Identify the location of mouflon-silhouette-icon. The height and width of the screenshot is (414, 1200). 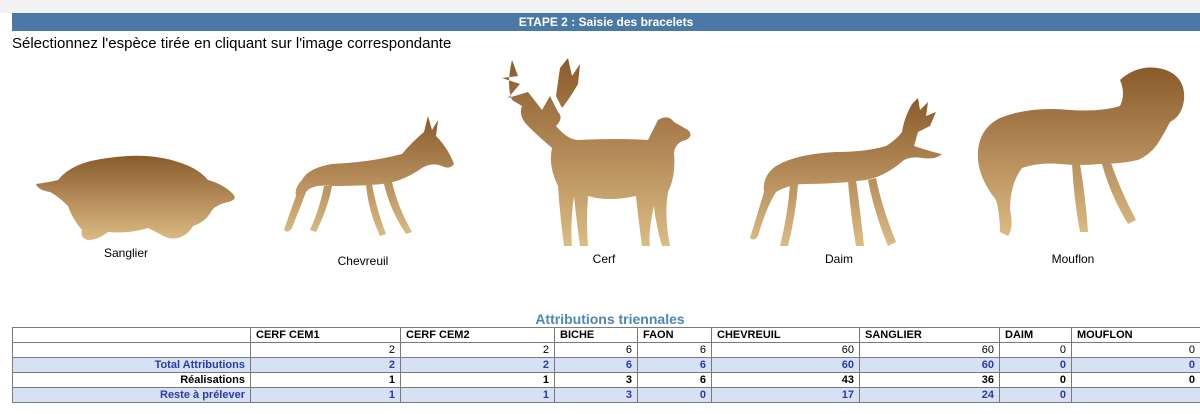
(1081, 152).